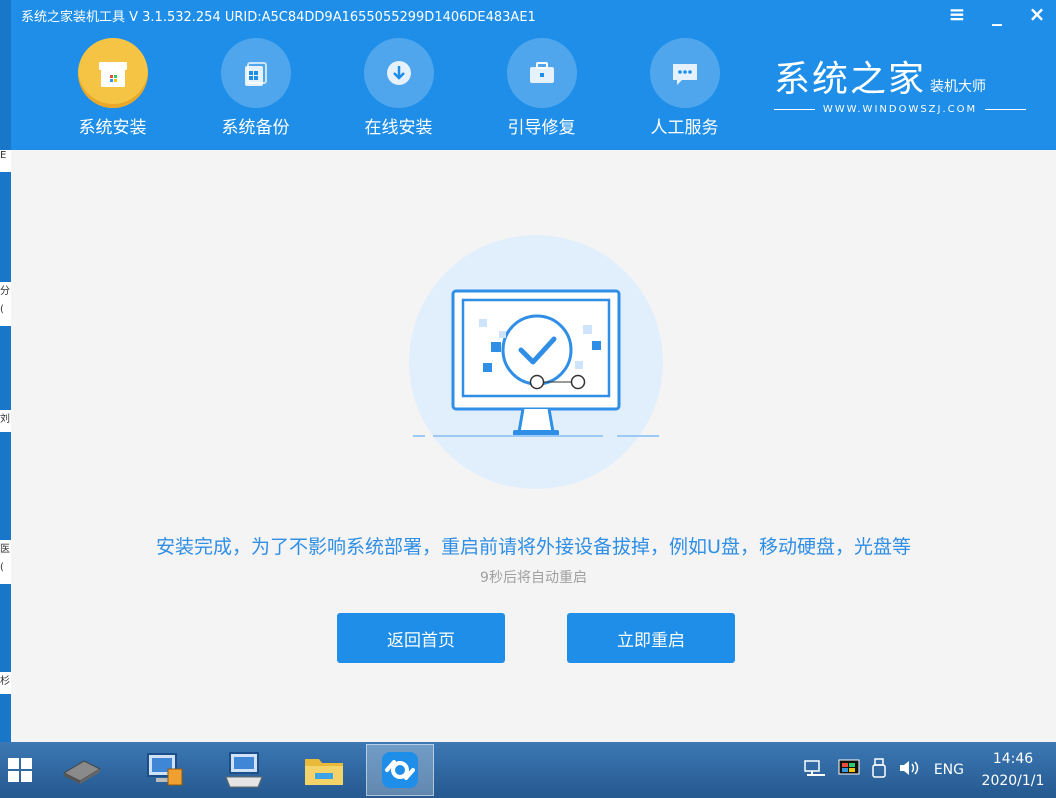  I want to click on folder-icon, so click(324, 770).